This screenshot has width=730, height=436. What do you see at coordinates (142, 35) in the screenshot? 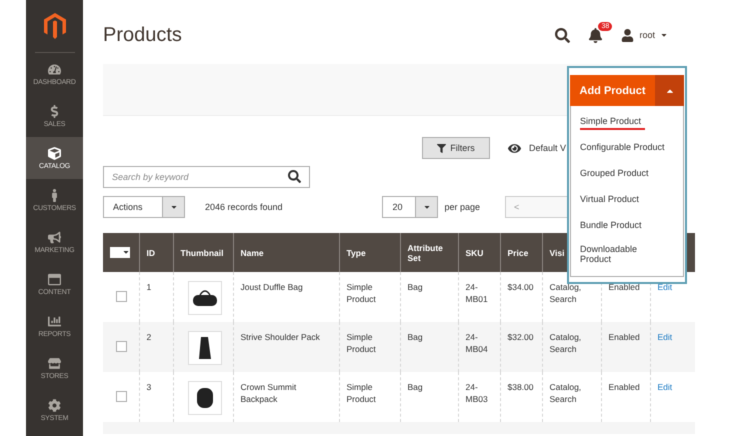
I see `page-title: Products` at bounding box center [142, 35].